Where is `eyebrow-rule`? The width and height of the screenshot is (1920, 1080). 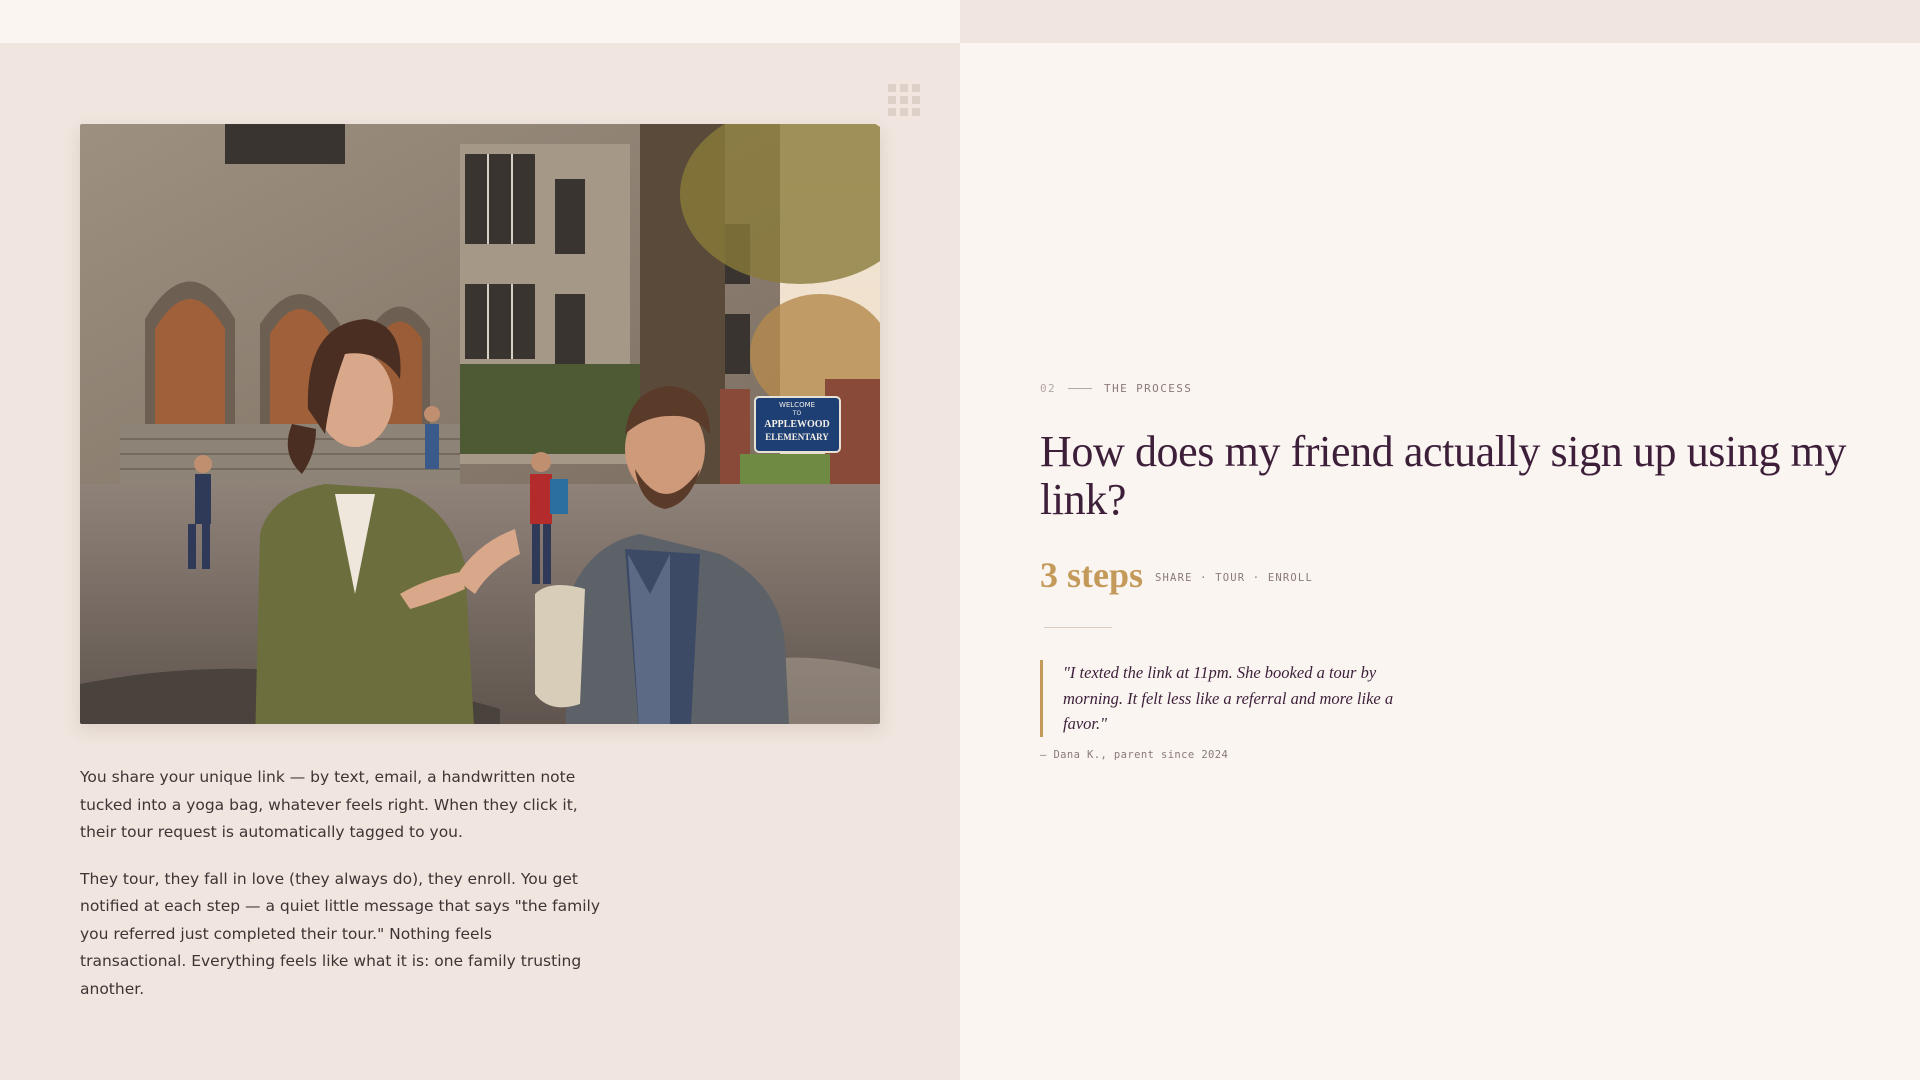
eyebrow-rule is located at coordinates (1080, 388).